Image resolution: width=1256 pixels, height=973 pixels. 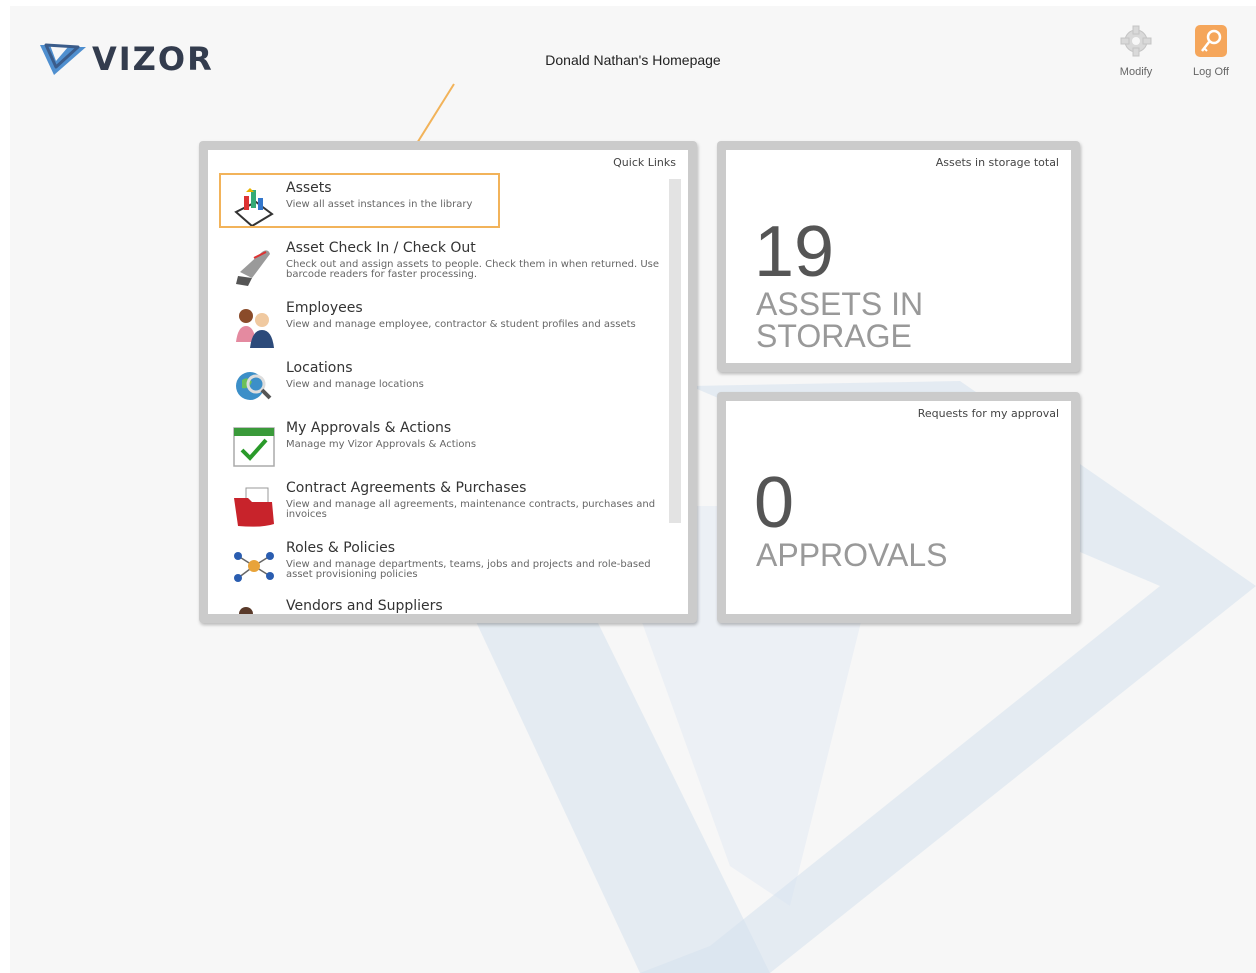 I want to click on quick-link-title: Contract Agreements & Purchases, so click(x=406, y=488).